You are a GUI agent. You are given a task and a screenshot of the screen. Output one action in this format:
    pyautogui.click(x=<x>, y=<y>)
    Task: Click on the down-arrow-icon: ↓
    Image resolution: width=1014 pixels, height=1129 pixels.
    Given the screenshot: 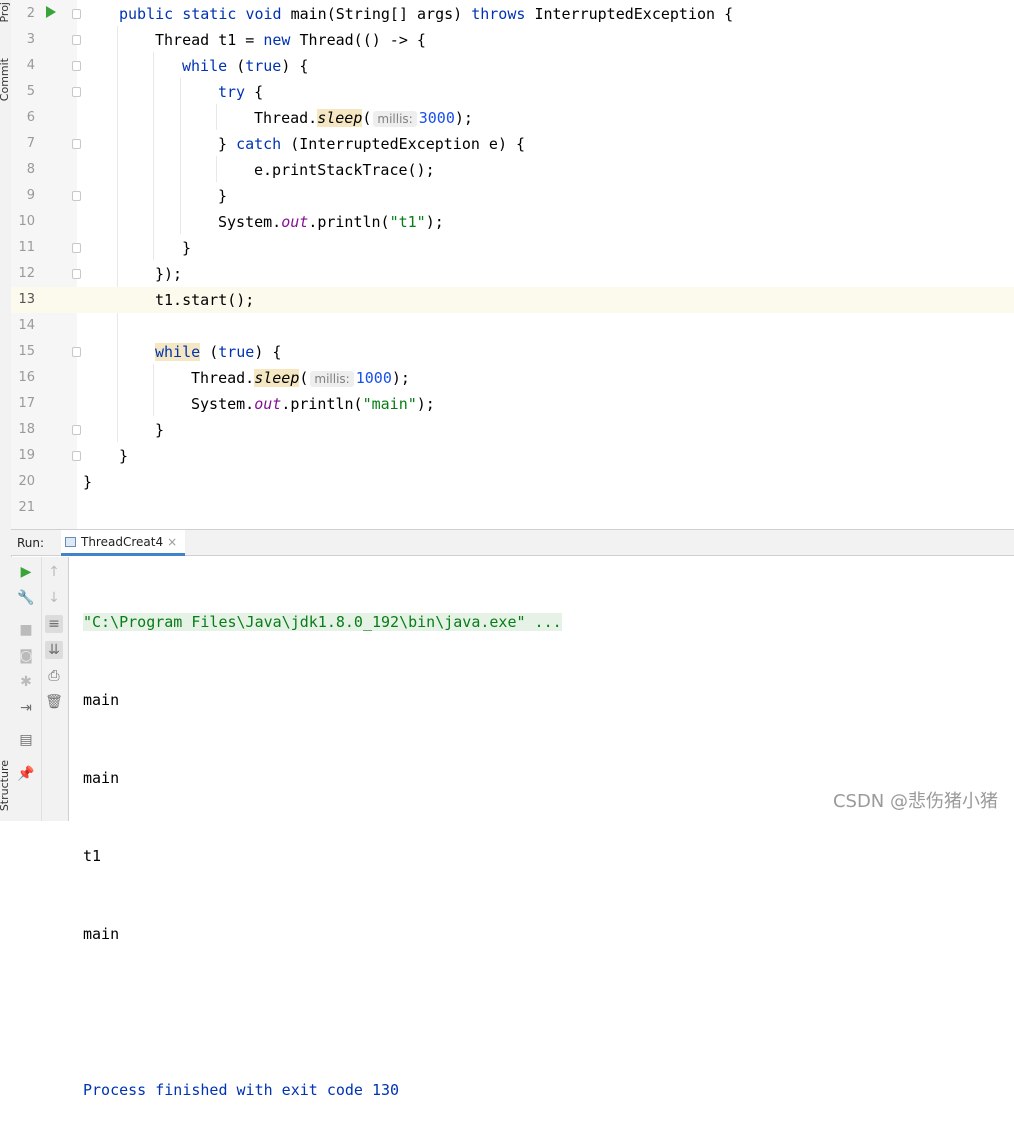 What is the action you would take?
    pyautogui.click(x=54, y=598)
    